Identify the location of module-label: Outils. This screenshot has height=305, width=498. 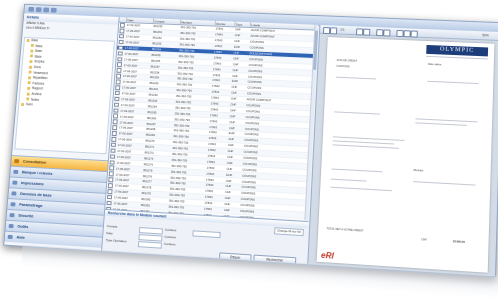
(23, 226).